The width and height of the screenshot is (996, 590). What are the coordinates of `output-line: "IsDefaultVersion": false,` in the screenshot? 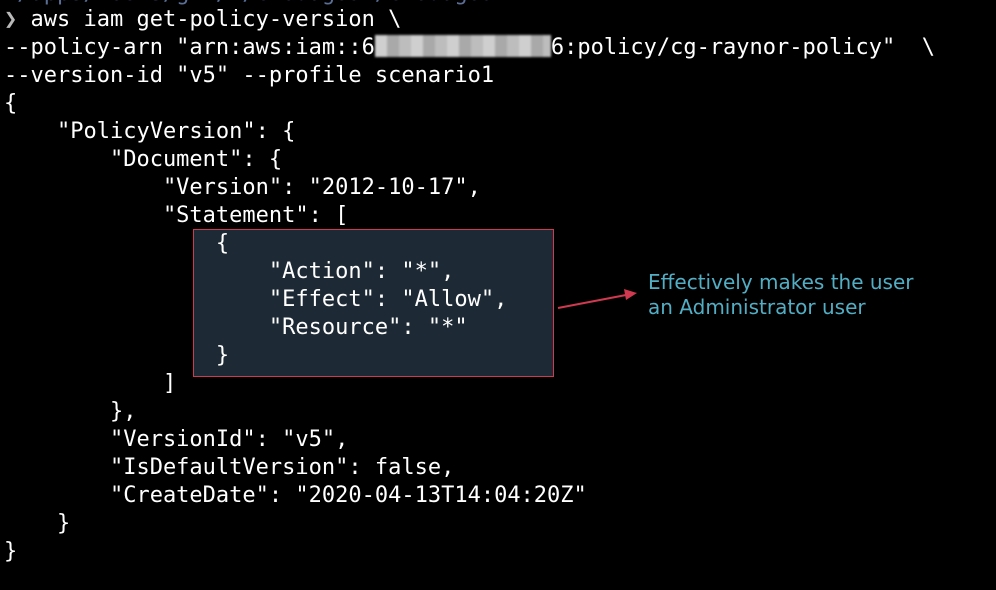 It's located at (229, 467).